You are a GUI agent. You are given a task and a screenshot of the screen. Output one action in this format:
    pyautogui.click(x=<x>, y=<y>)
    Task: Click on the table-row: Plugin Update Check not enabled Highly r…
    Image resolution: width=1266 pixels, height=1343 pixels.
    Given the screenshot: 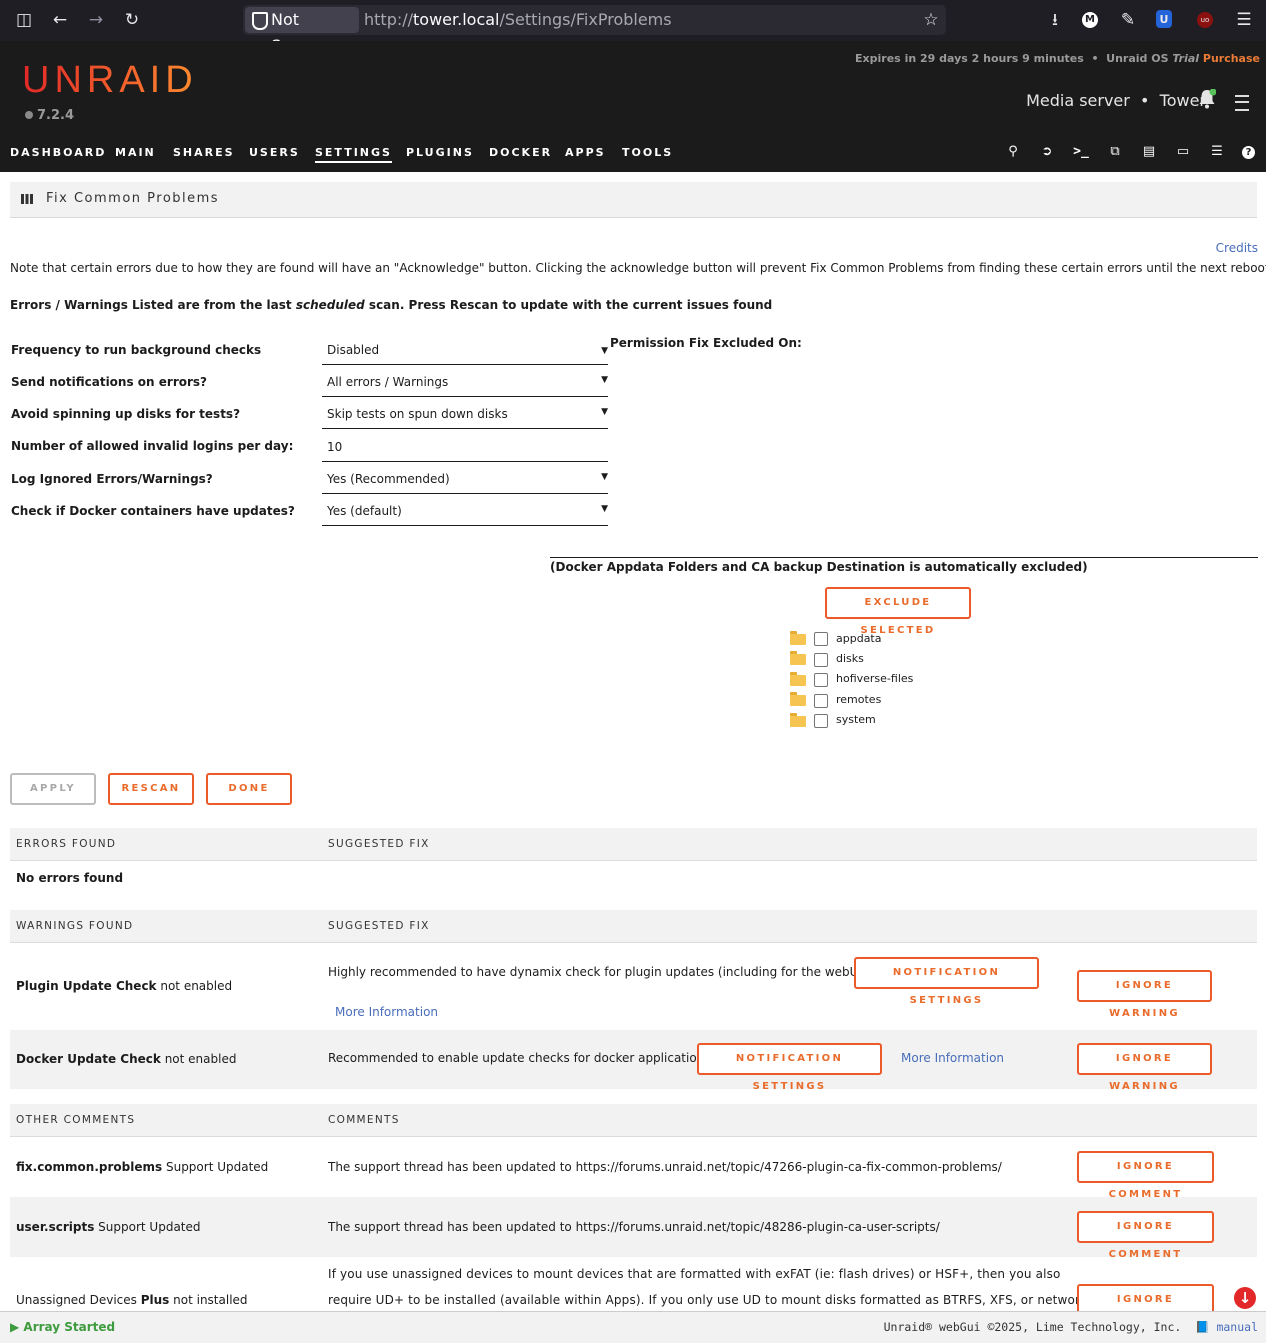 What is the action you would take?
    pyautogui.click(x=633, y=986)
    